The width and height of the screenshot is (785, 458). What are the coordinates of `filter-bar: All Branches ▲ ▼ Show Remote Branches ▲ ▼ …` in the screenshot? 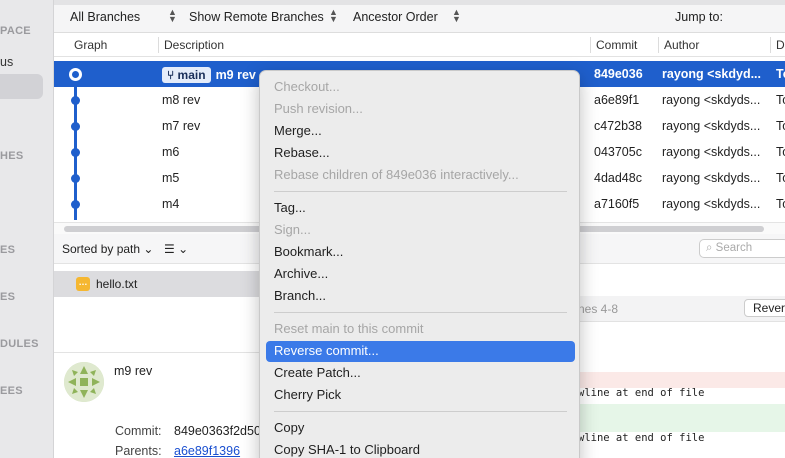 It's located at (419, 16).